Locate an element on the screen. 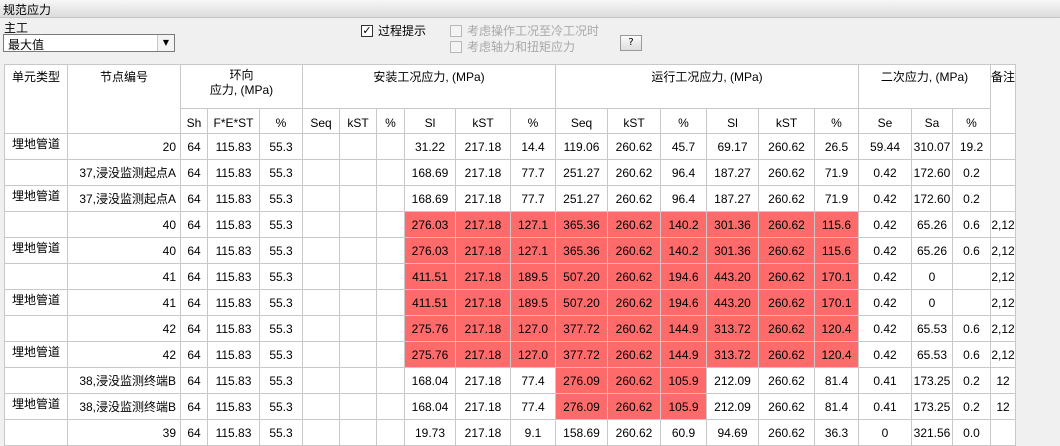 This screenshot has width=1060, height=446. table-cell: 251.27 is located at coordinates (581, 198).